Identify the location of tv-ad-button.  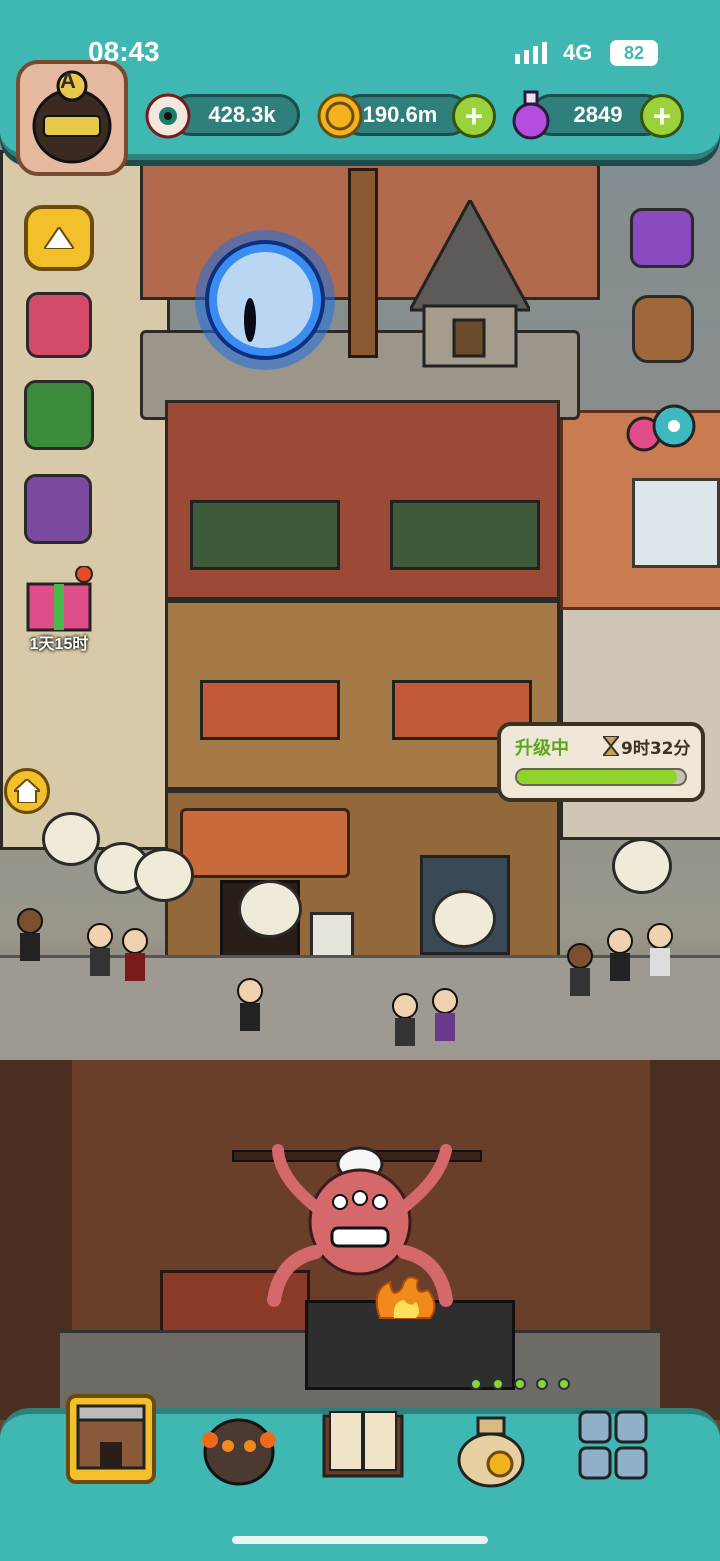
(662, 238).